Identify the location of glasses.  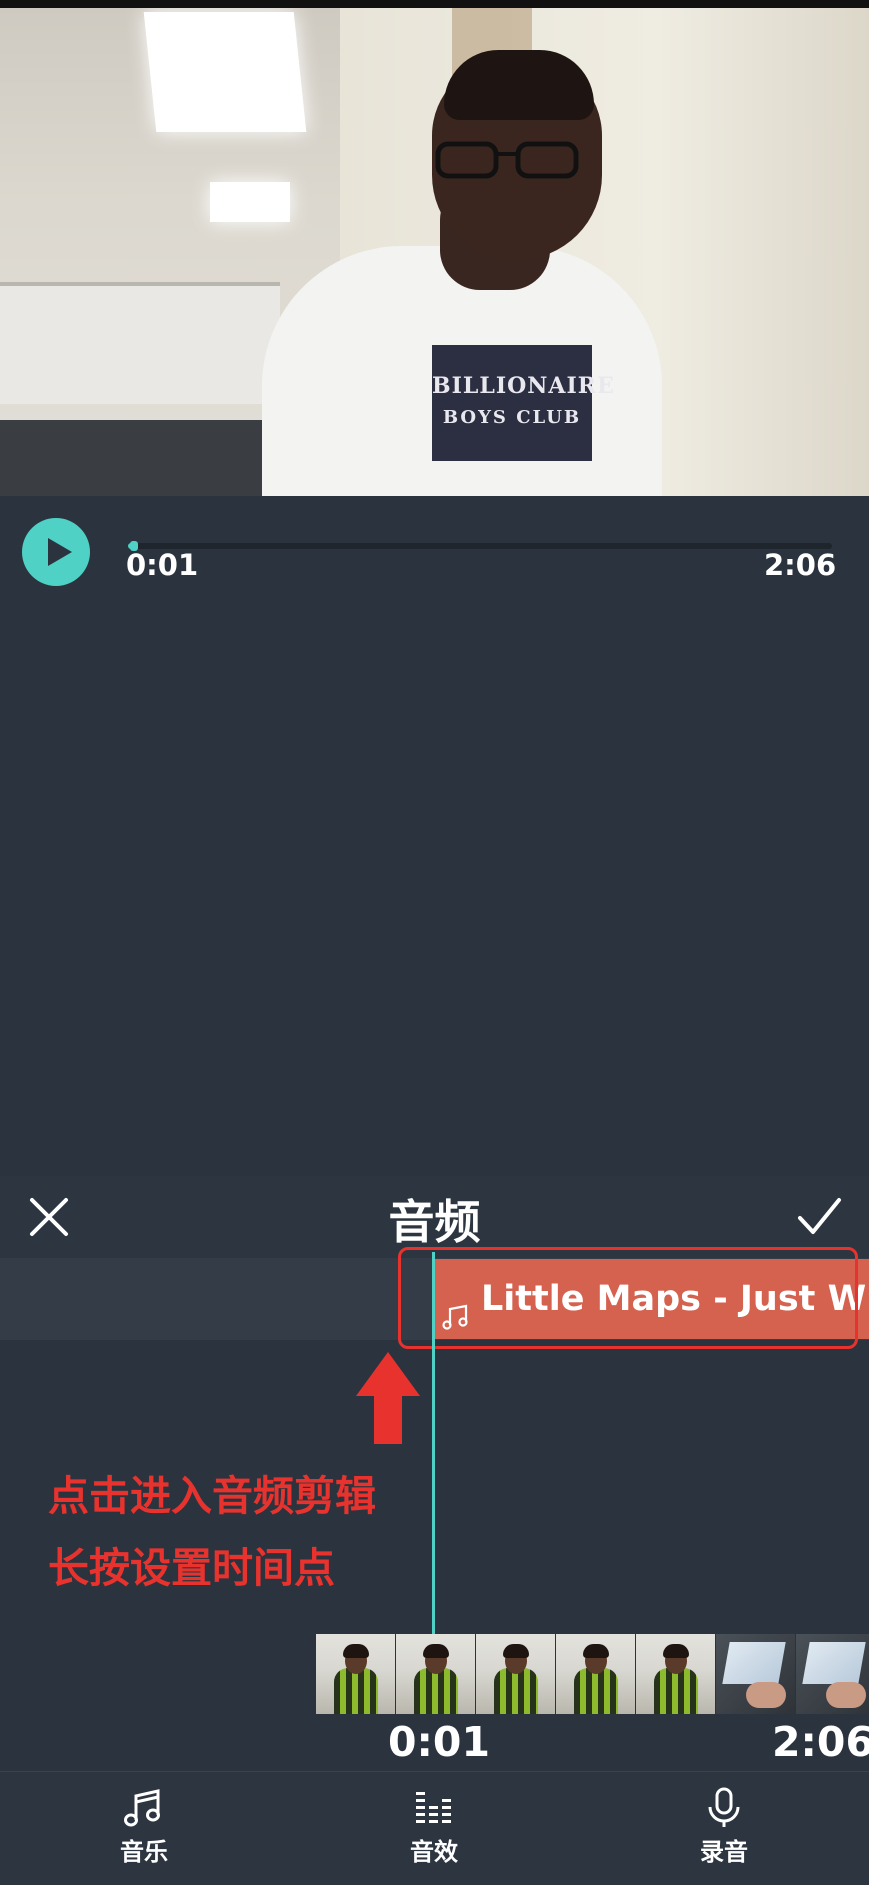
(507, 160).